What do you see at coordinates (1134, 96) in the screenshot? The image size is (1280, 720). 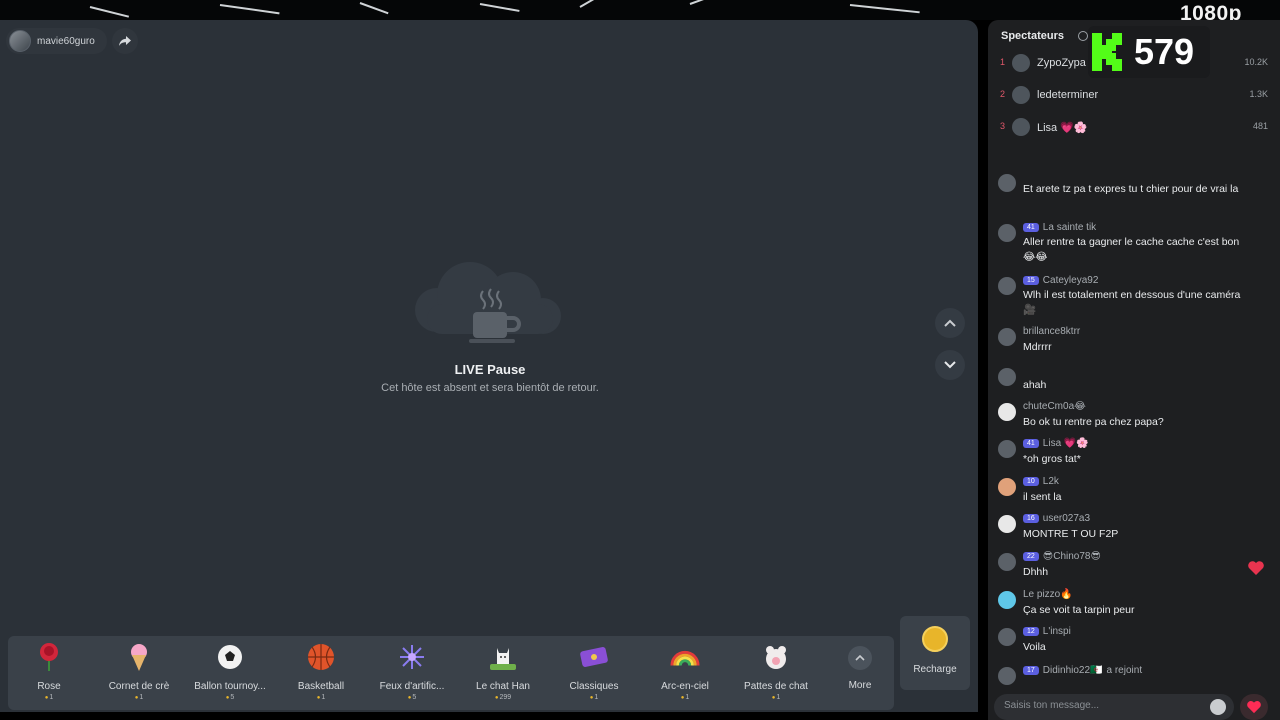 I see `top-viewer-row: 2 ledeterminer 1.3K` at bounding box center [1134, 96].